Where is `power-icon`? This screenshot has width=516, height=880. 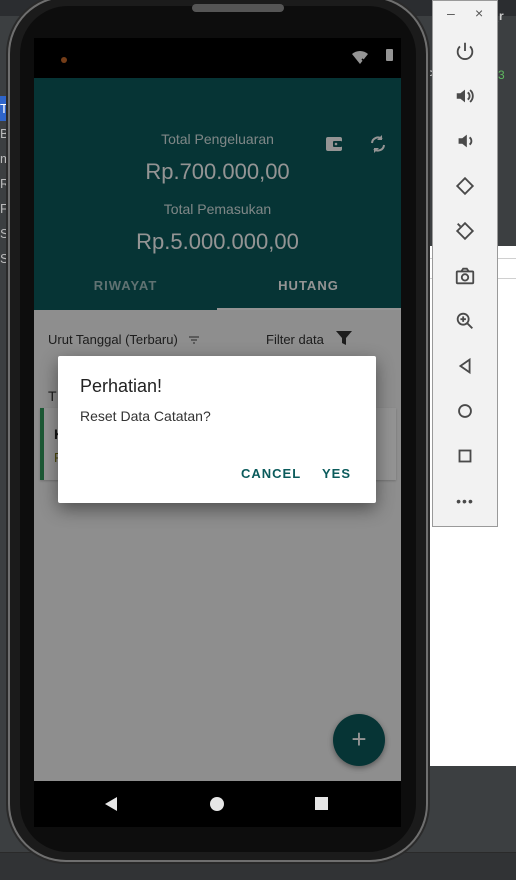 power-icon is located at coordinates (465, 51).